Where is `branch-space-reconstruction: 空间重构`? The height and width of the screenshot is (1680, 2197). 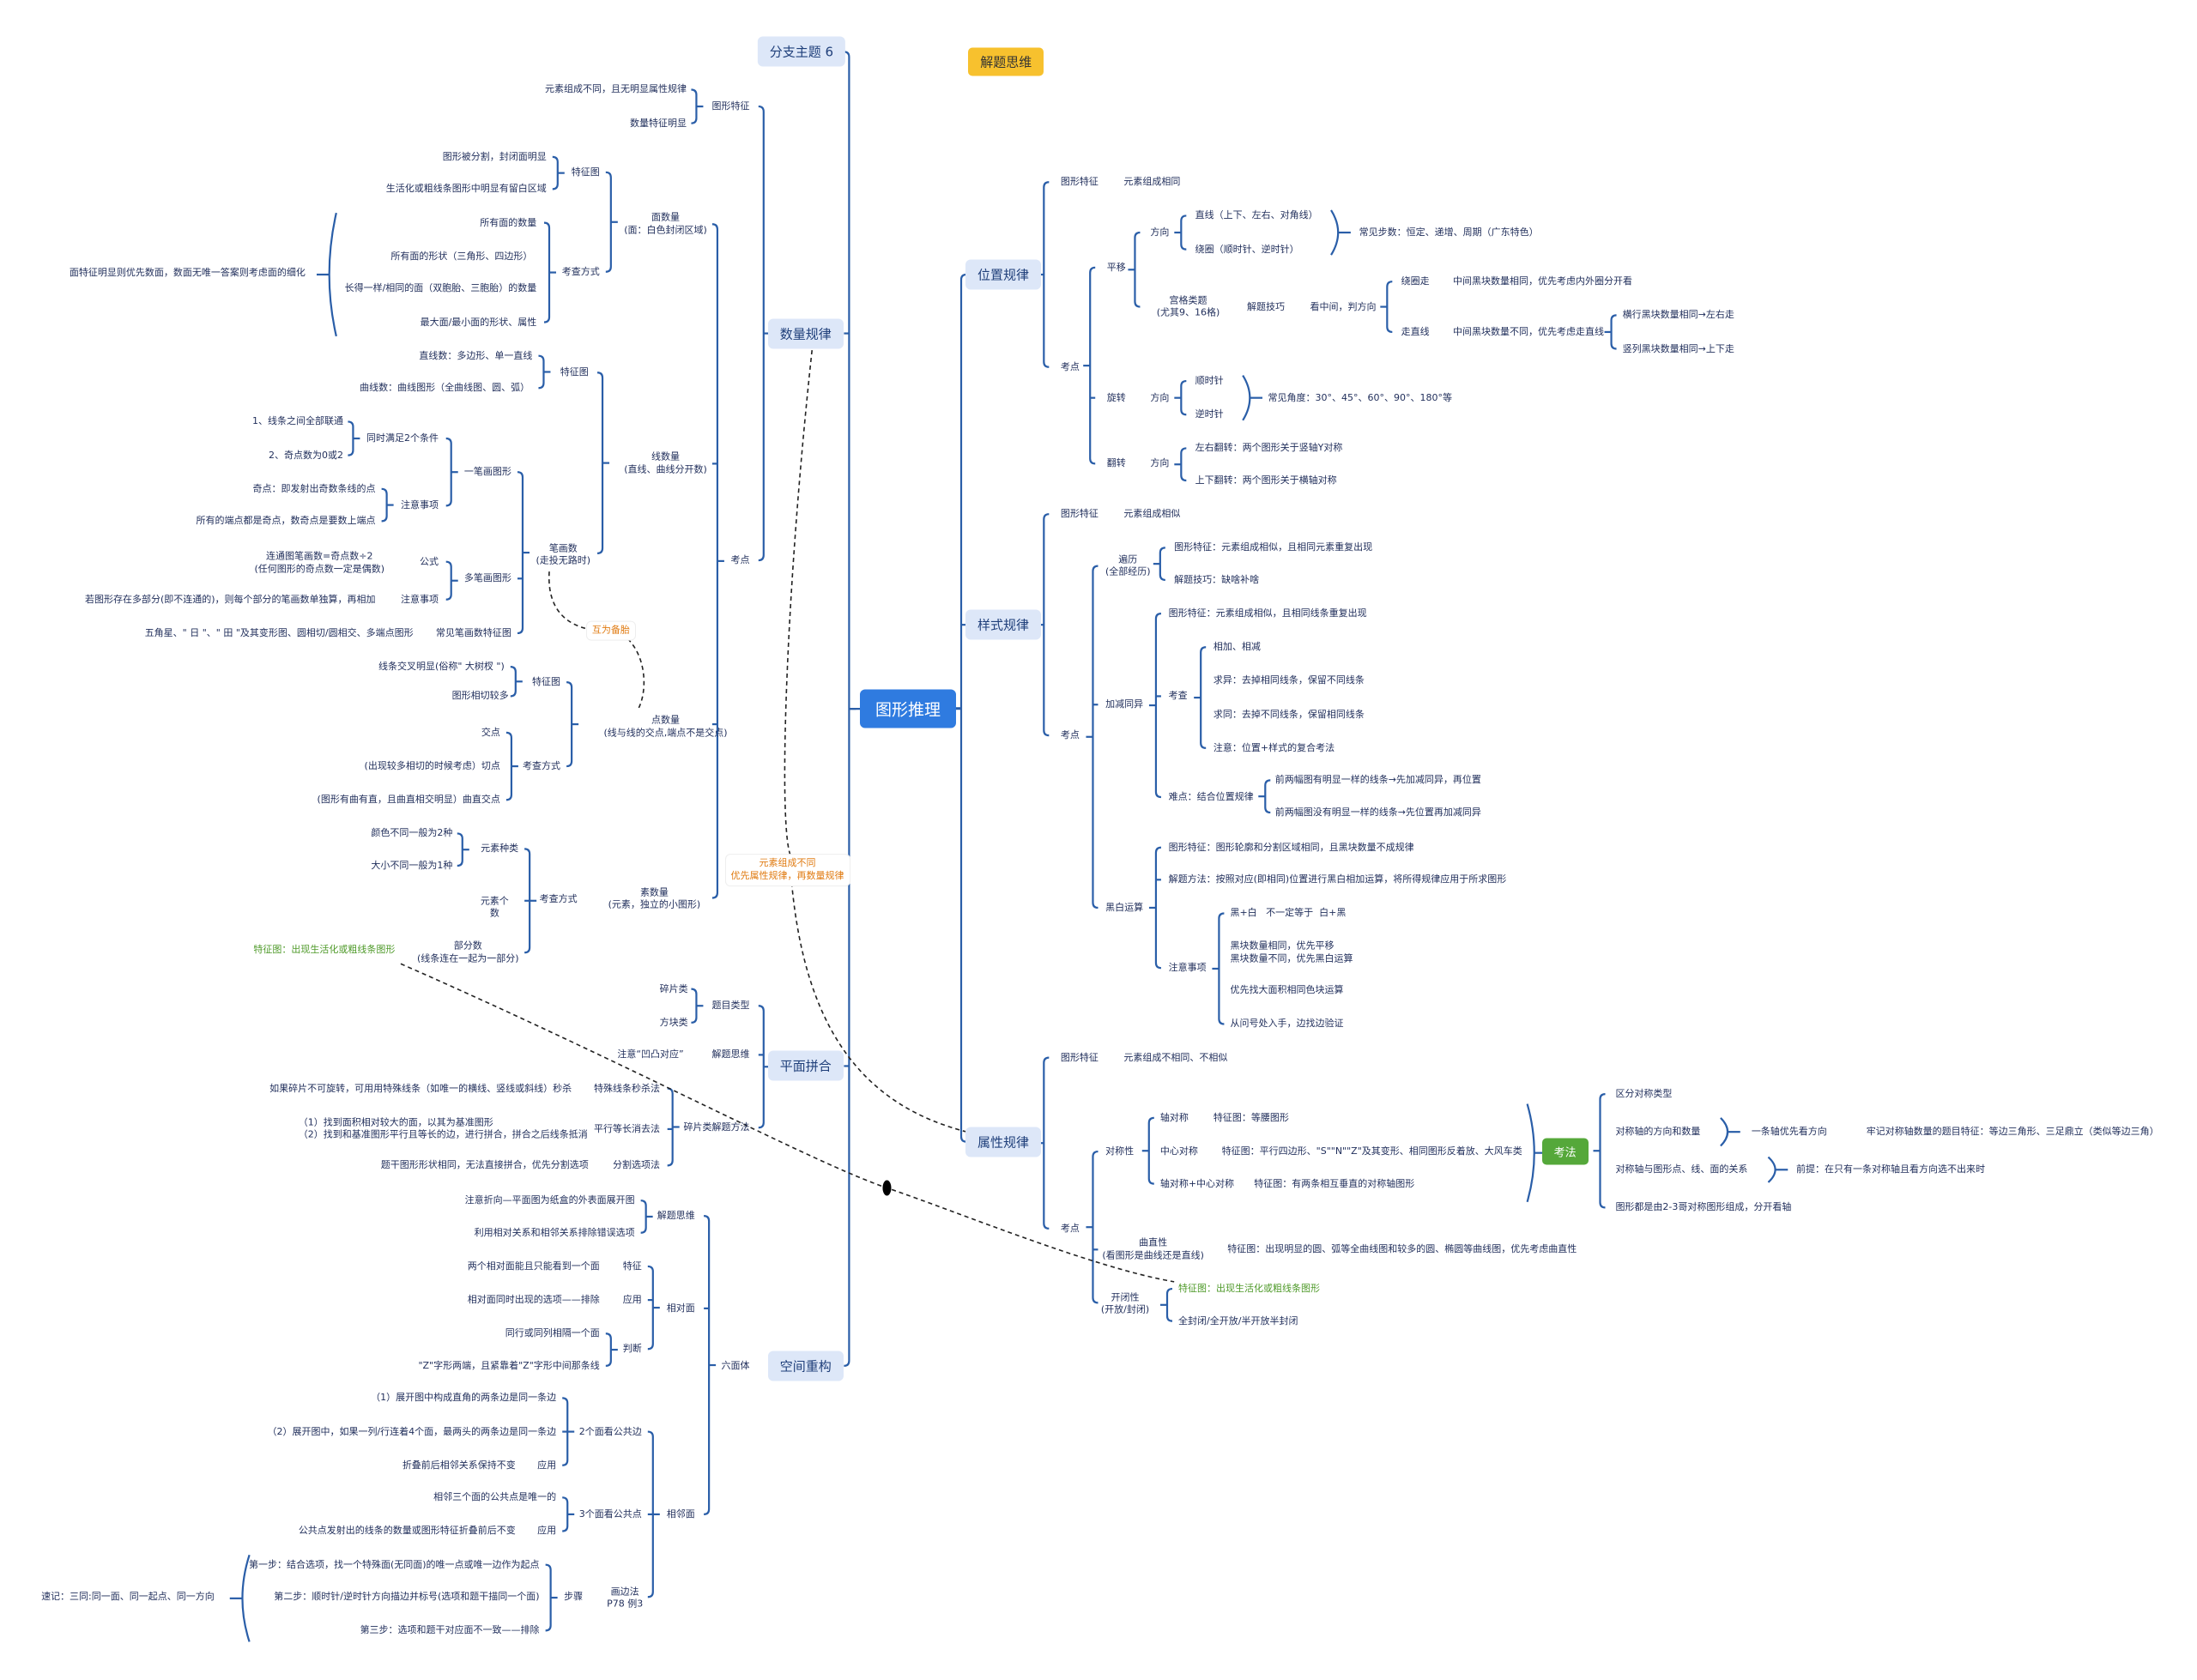
branch-space-reconstruction: 空间重构 is located at coordinates (805, 1366).